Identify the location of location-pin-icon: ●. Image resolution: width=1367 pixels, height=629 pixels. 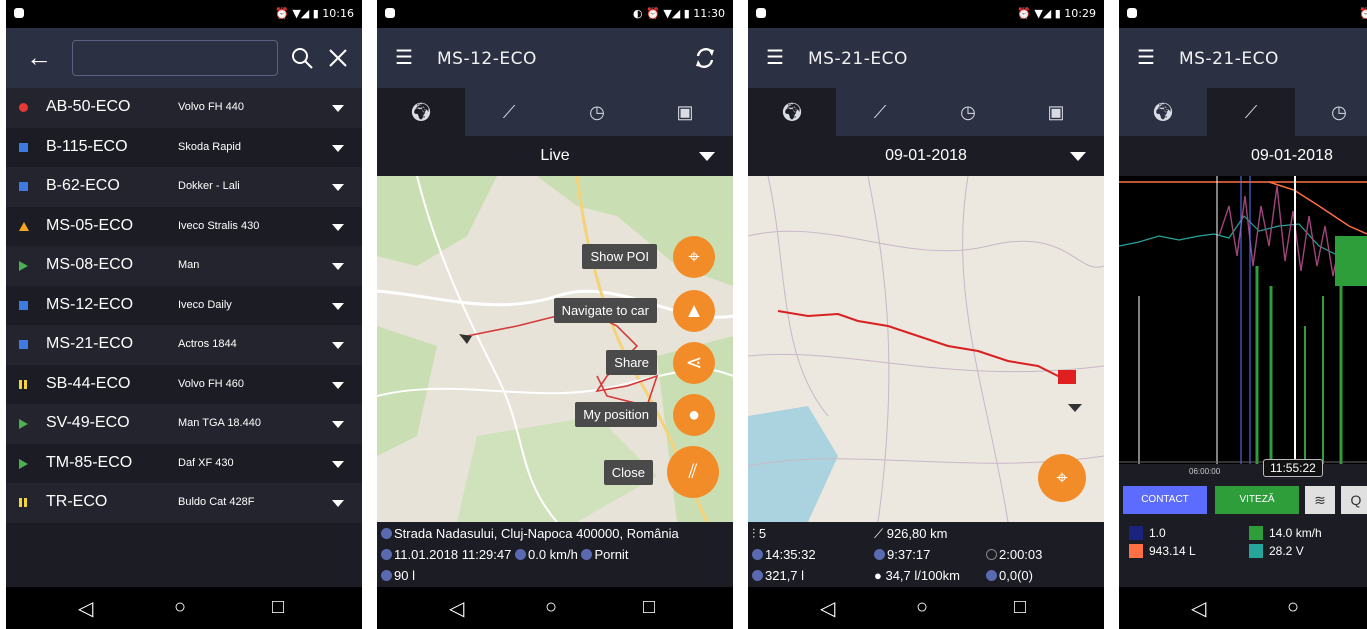
(694, 415).